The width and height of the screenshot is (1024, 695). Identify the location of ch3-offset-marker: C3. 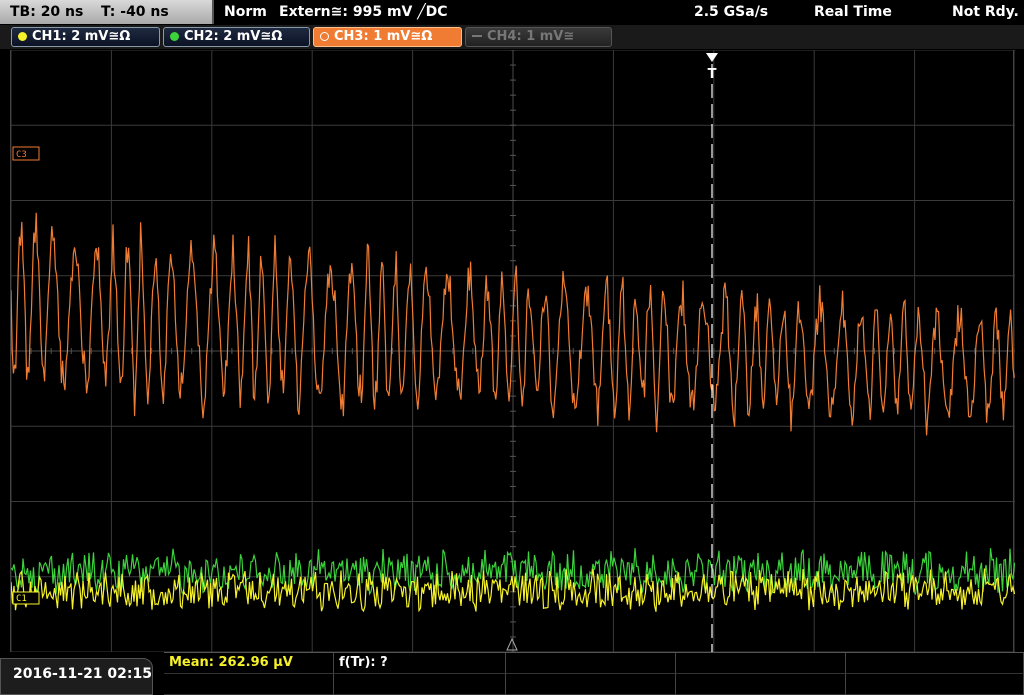
(26, 153).